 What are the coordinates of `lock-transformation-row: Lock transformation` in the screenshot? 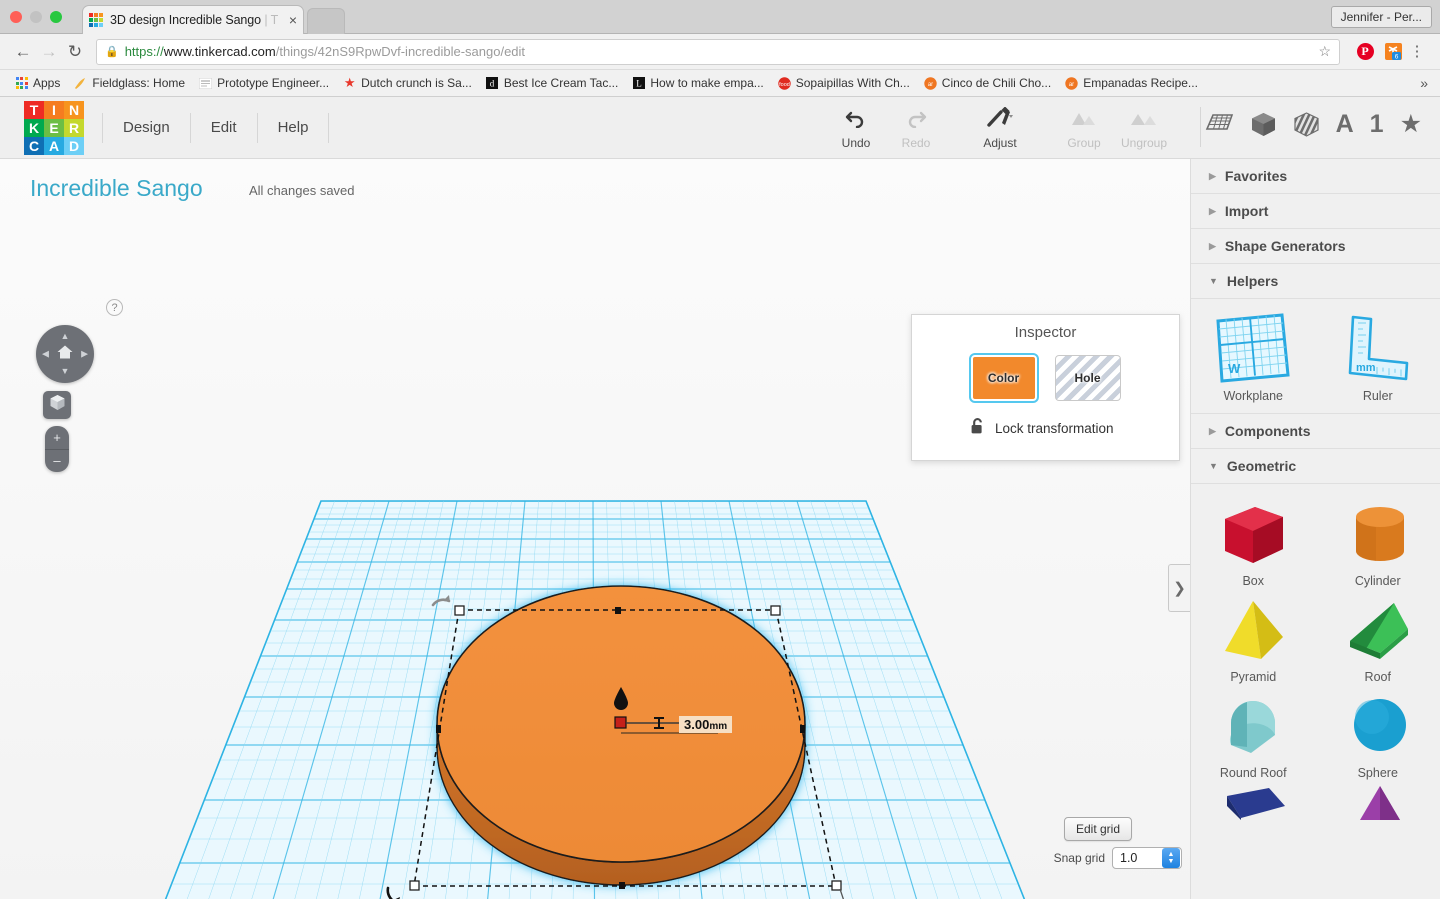 It's located at (1074, 428).